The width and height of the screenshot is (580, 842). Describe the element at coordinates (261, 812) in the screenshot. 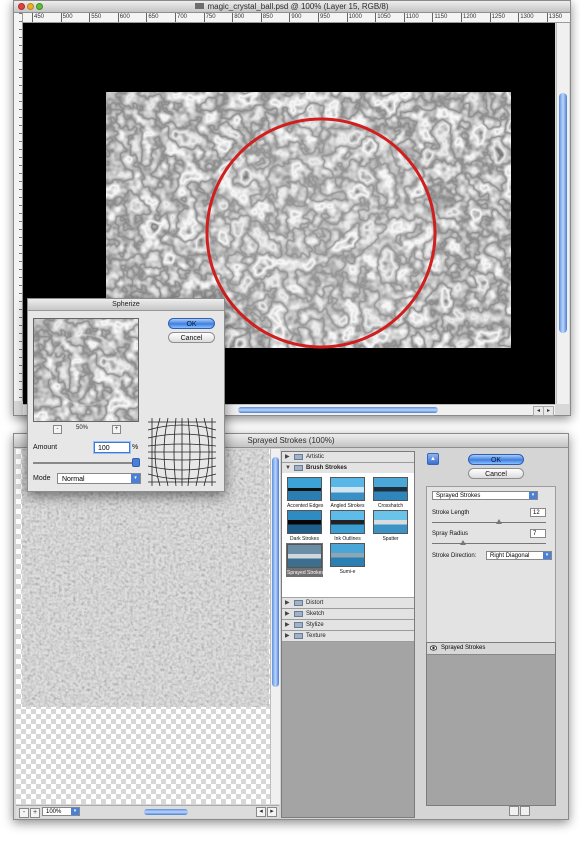

I see `scroll-left-arrow-icon: ◂` at that location.